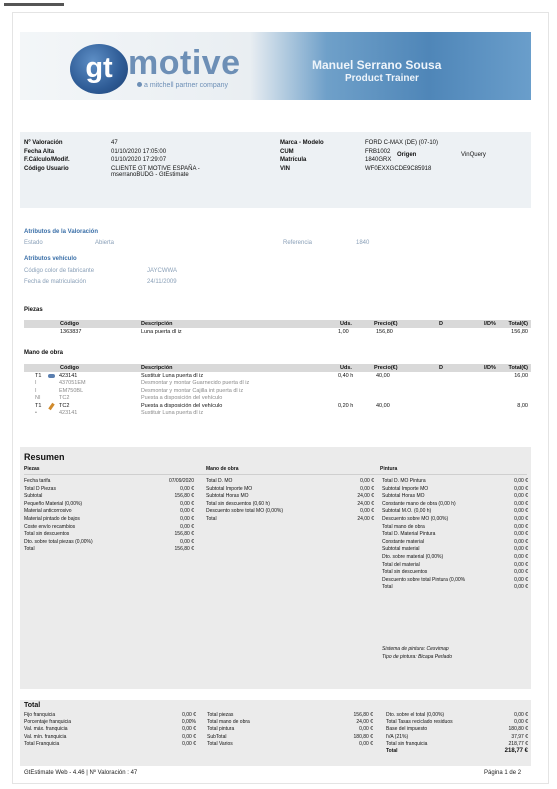  I want to click on resumen-label: Total sin descuentos, so click(47, 534).